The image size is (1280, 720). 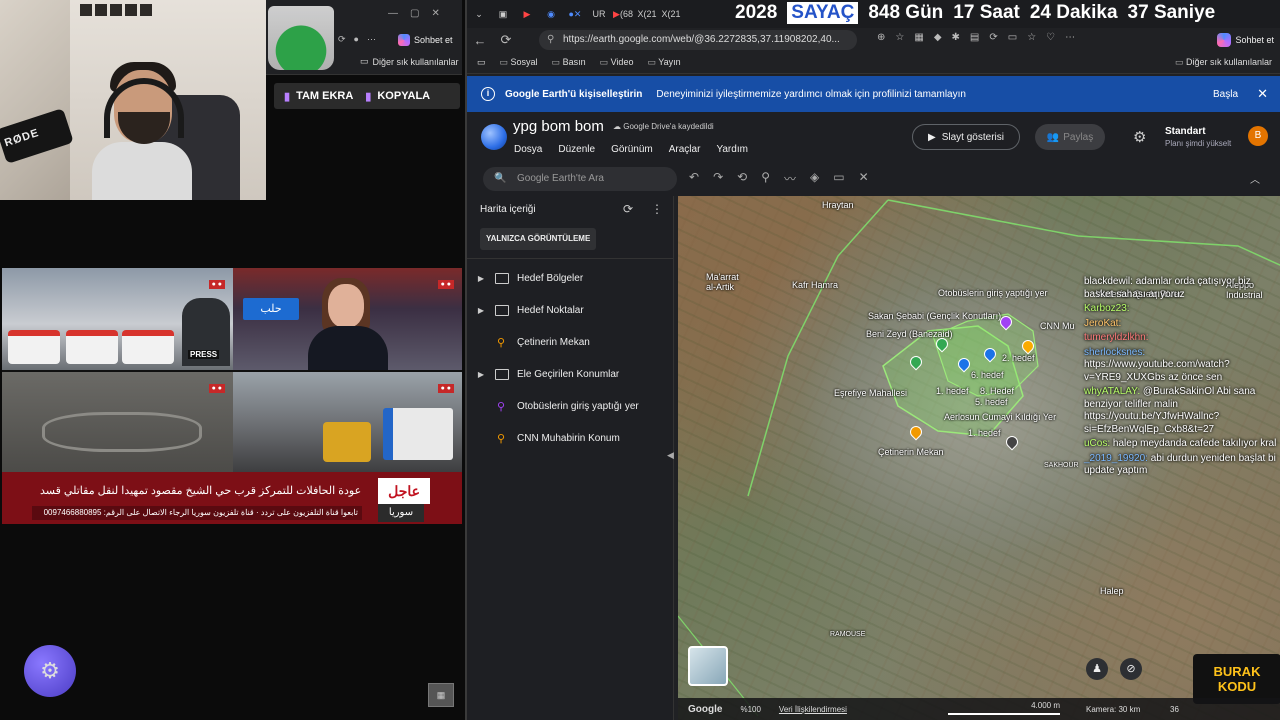 What do you see at coordinates (708, 666) in the screenshot?
I see `map-style-thumbnail` at bounding box center [708, 666].